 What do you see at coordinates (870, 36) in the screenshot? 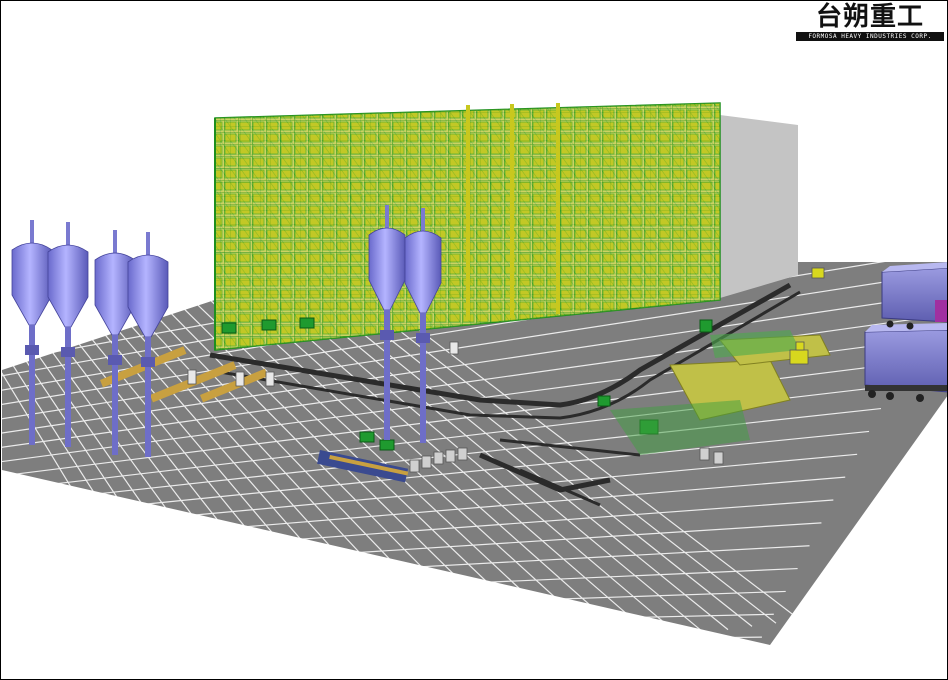
I see `logo-english: FORMOSA HEAVY INDUSTRIES CORP.` at bounding box center [870, 36].